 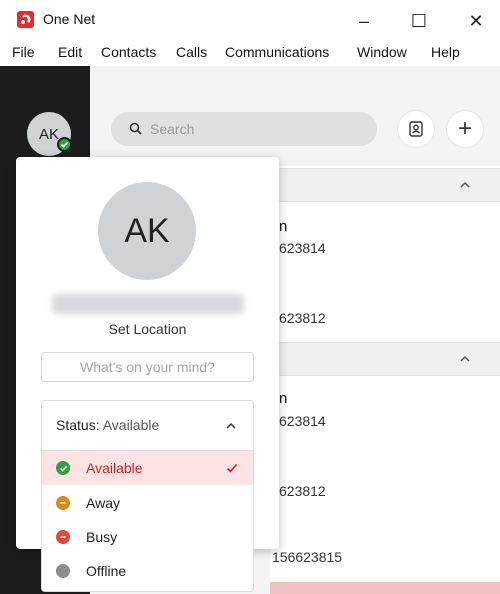 What do you see at coordinates (147, 571) in the screenshot?
I see `status-option-offline: Offline` at bounding box center [147, 571].